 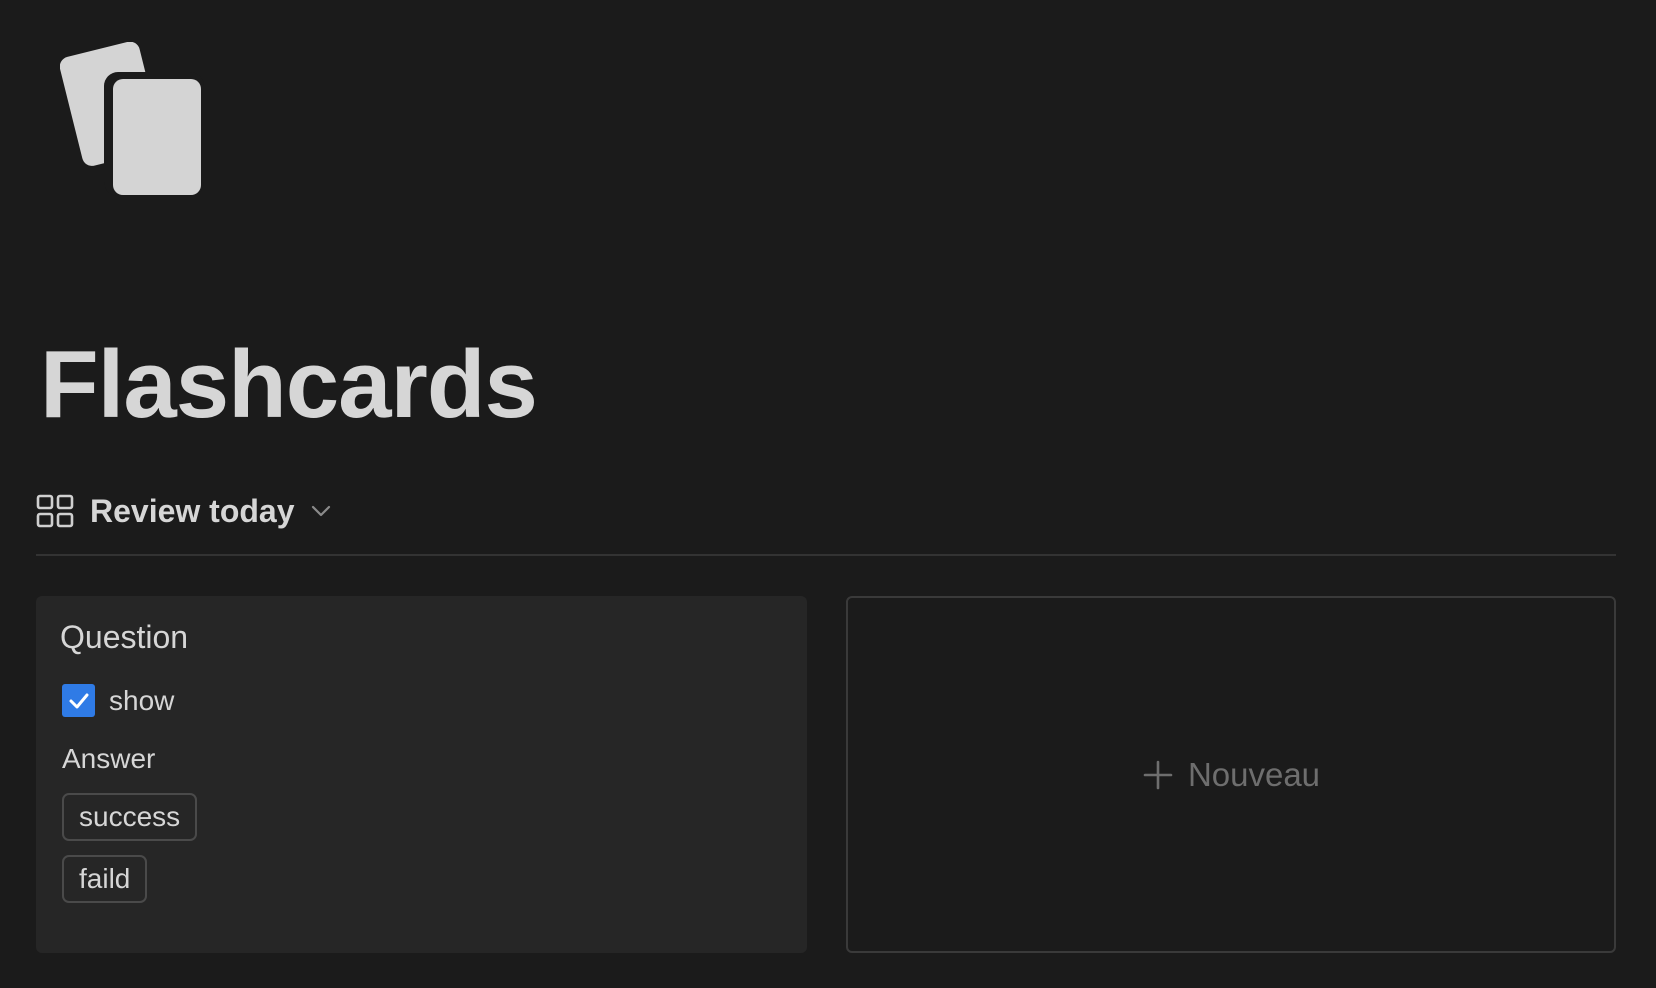 I want to click on new-card-label: Nouveau, so click(x=1254, y=774).